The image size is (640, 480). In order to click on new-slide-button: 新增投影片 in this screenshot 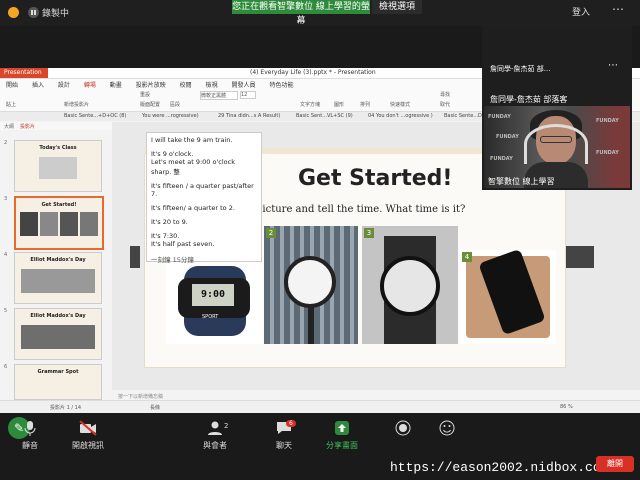, I will do `click(76, 104)`.